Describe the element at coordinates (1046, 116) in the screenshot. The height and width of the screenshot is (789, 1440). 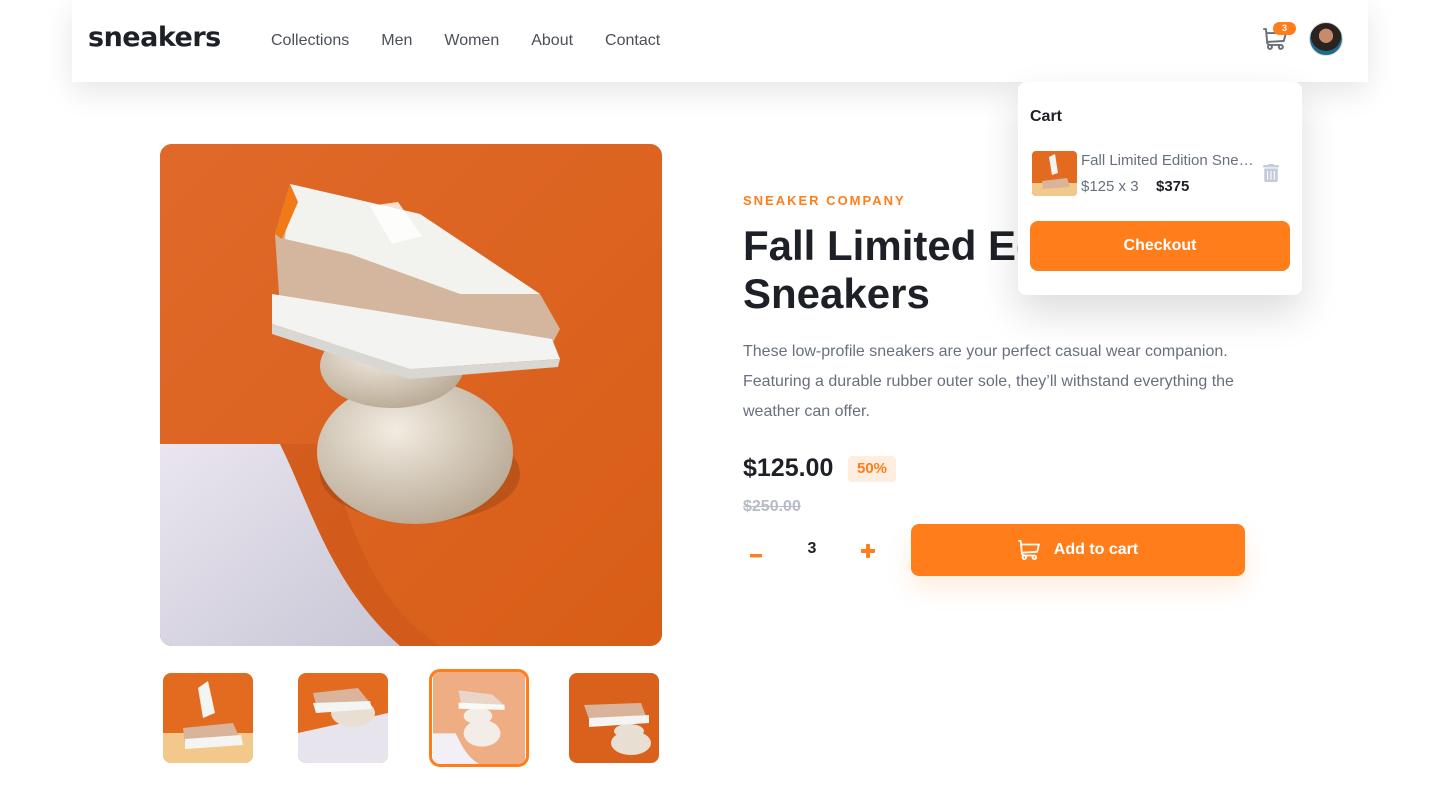
I see `cart-title: Cart` at that location.